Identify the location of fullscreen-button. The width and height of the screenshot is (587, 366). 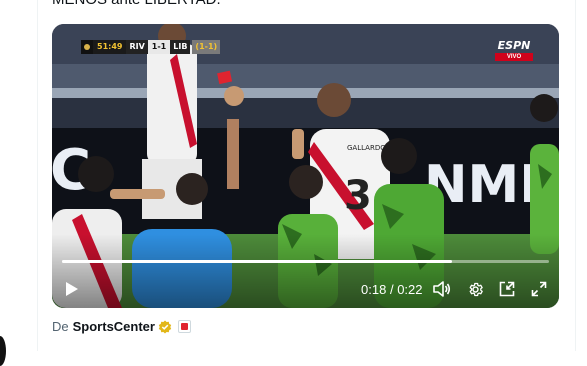
(539, 289).